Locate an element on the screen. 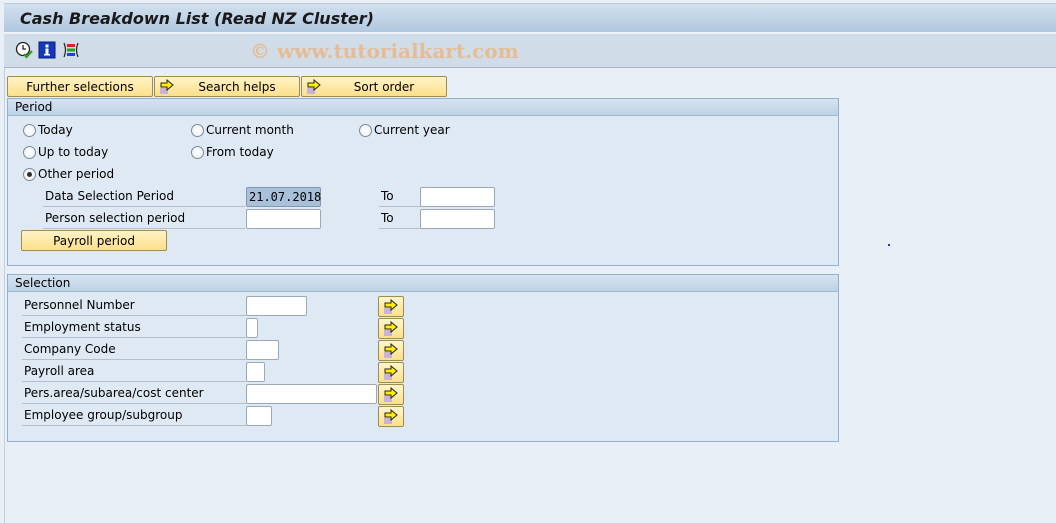  radio-today: Today is located at coordinates (48, 130).